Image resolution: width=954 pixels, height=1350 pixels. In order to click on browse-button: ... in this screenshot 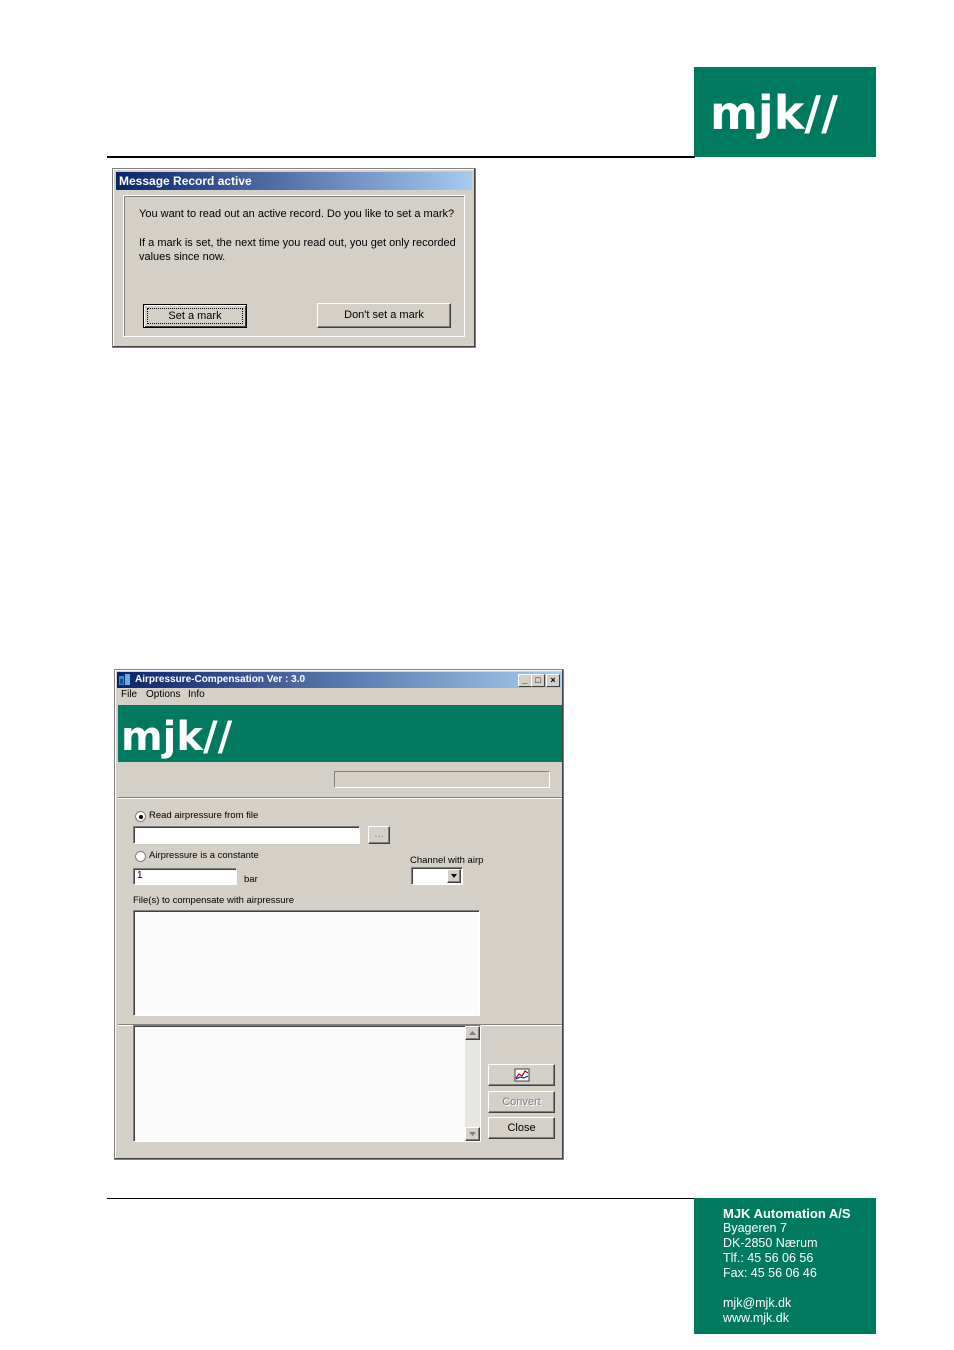, I will do `click(379, 835)`.